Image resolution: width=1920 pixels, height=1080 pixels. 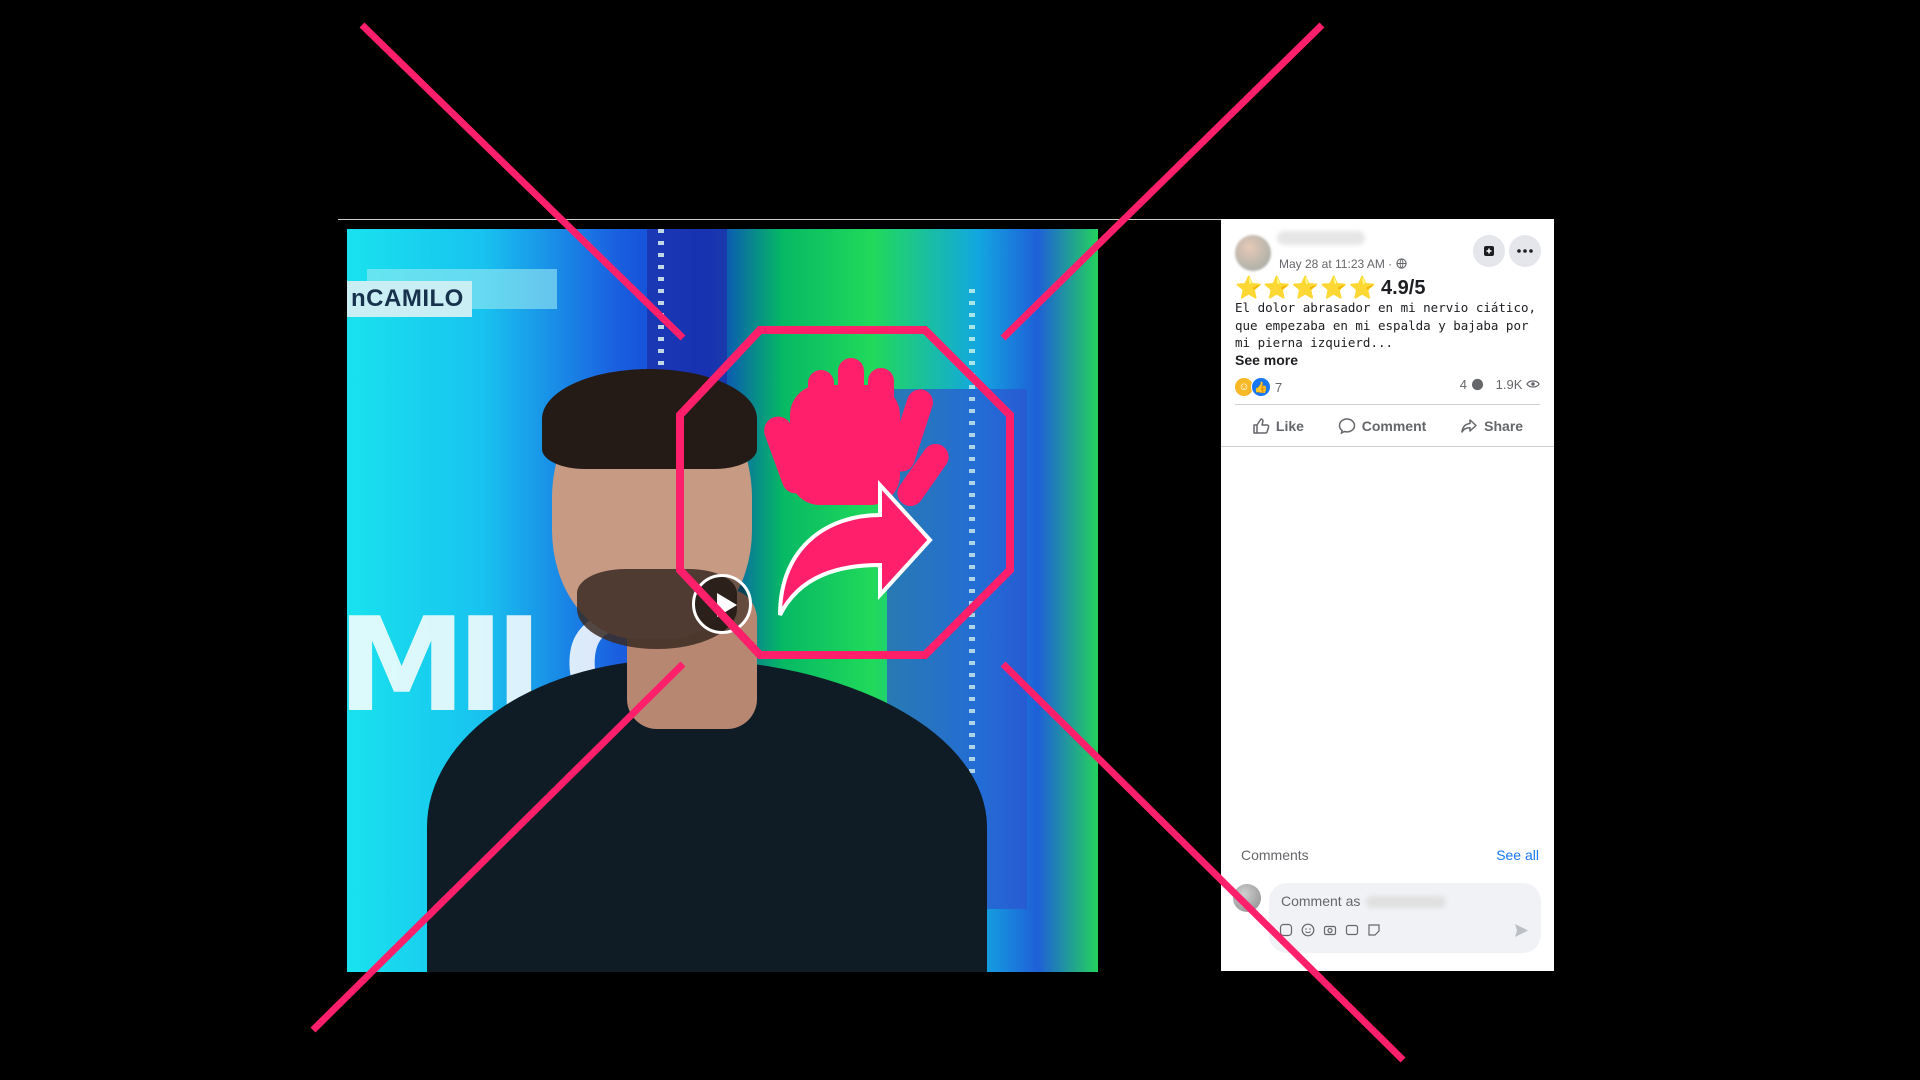 What do you see at coordinates (1406, 902) in the screenshot?
I see `commenter-name-redacted` at bounding box center [1406, 902].